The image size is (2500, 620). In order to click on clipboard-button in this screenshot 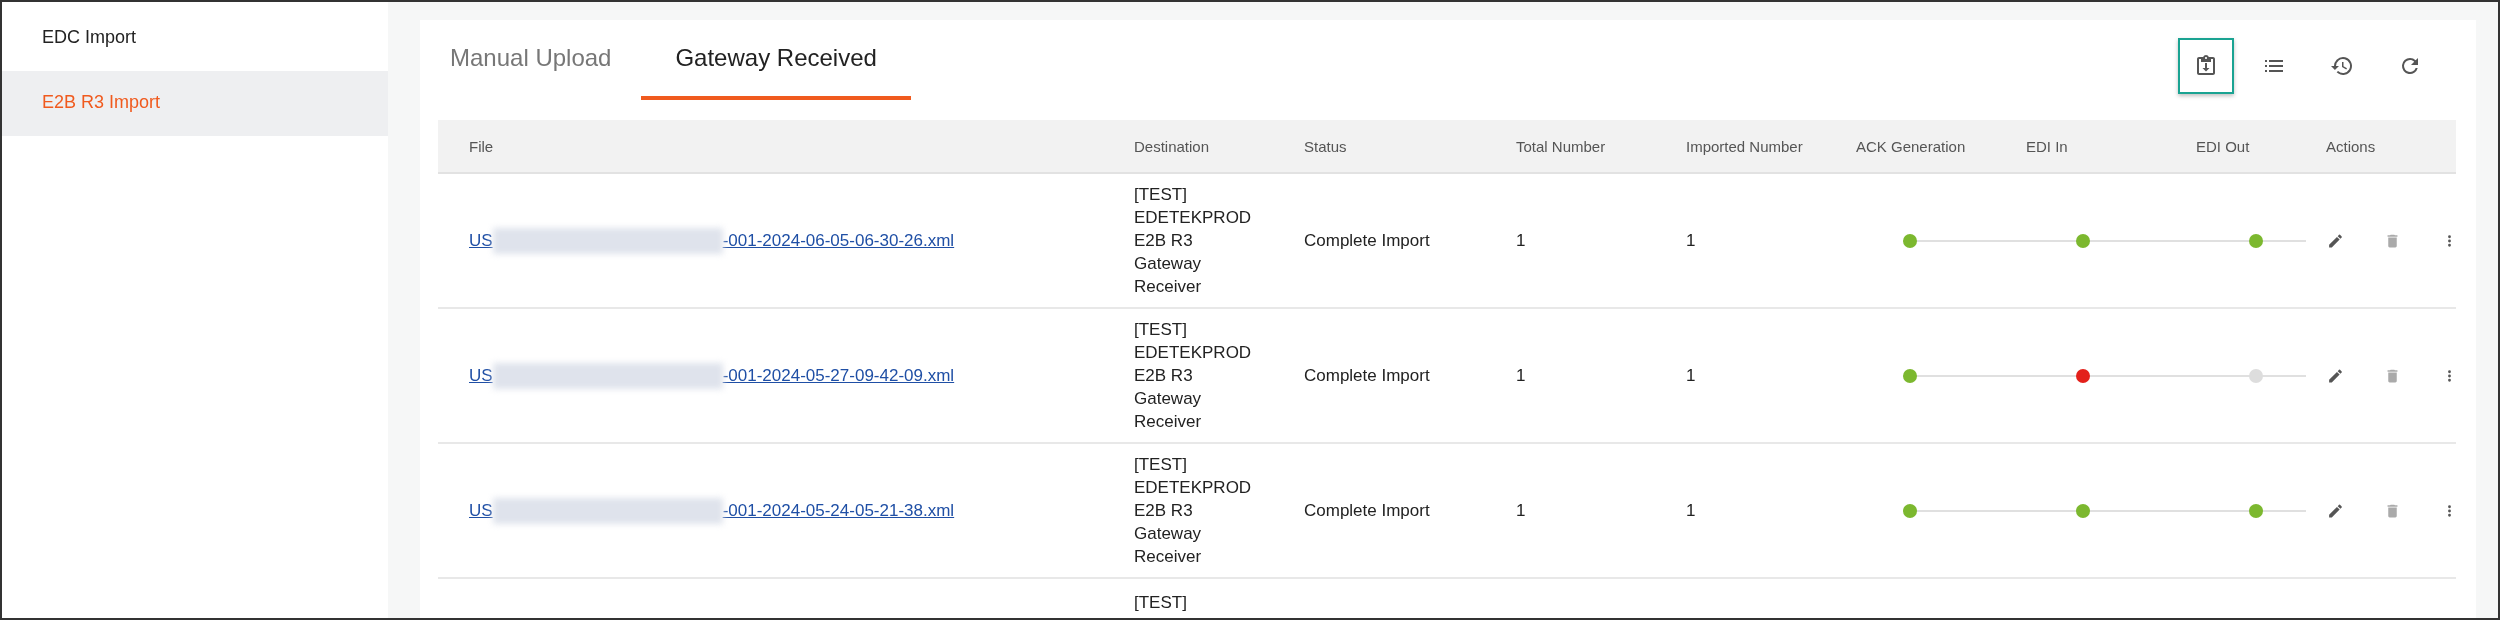, I will do `click(2206, 66)`.